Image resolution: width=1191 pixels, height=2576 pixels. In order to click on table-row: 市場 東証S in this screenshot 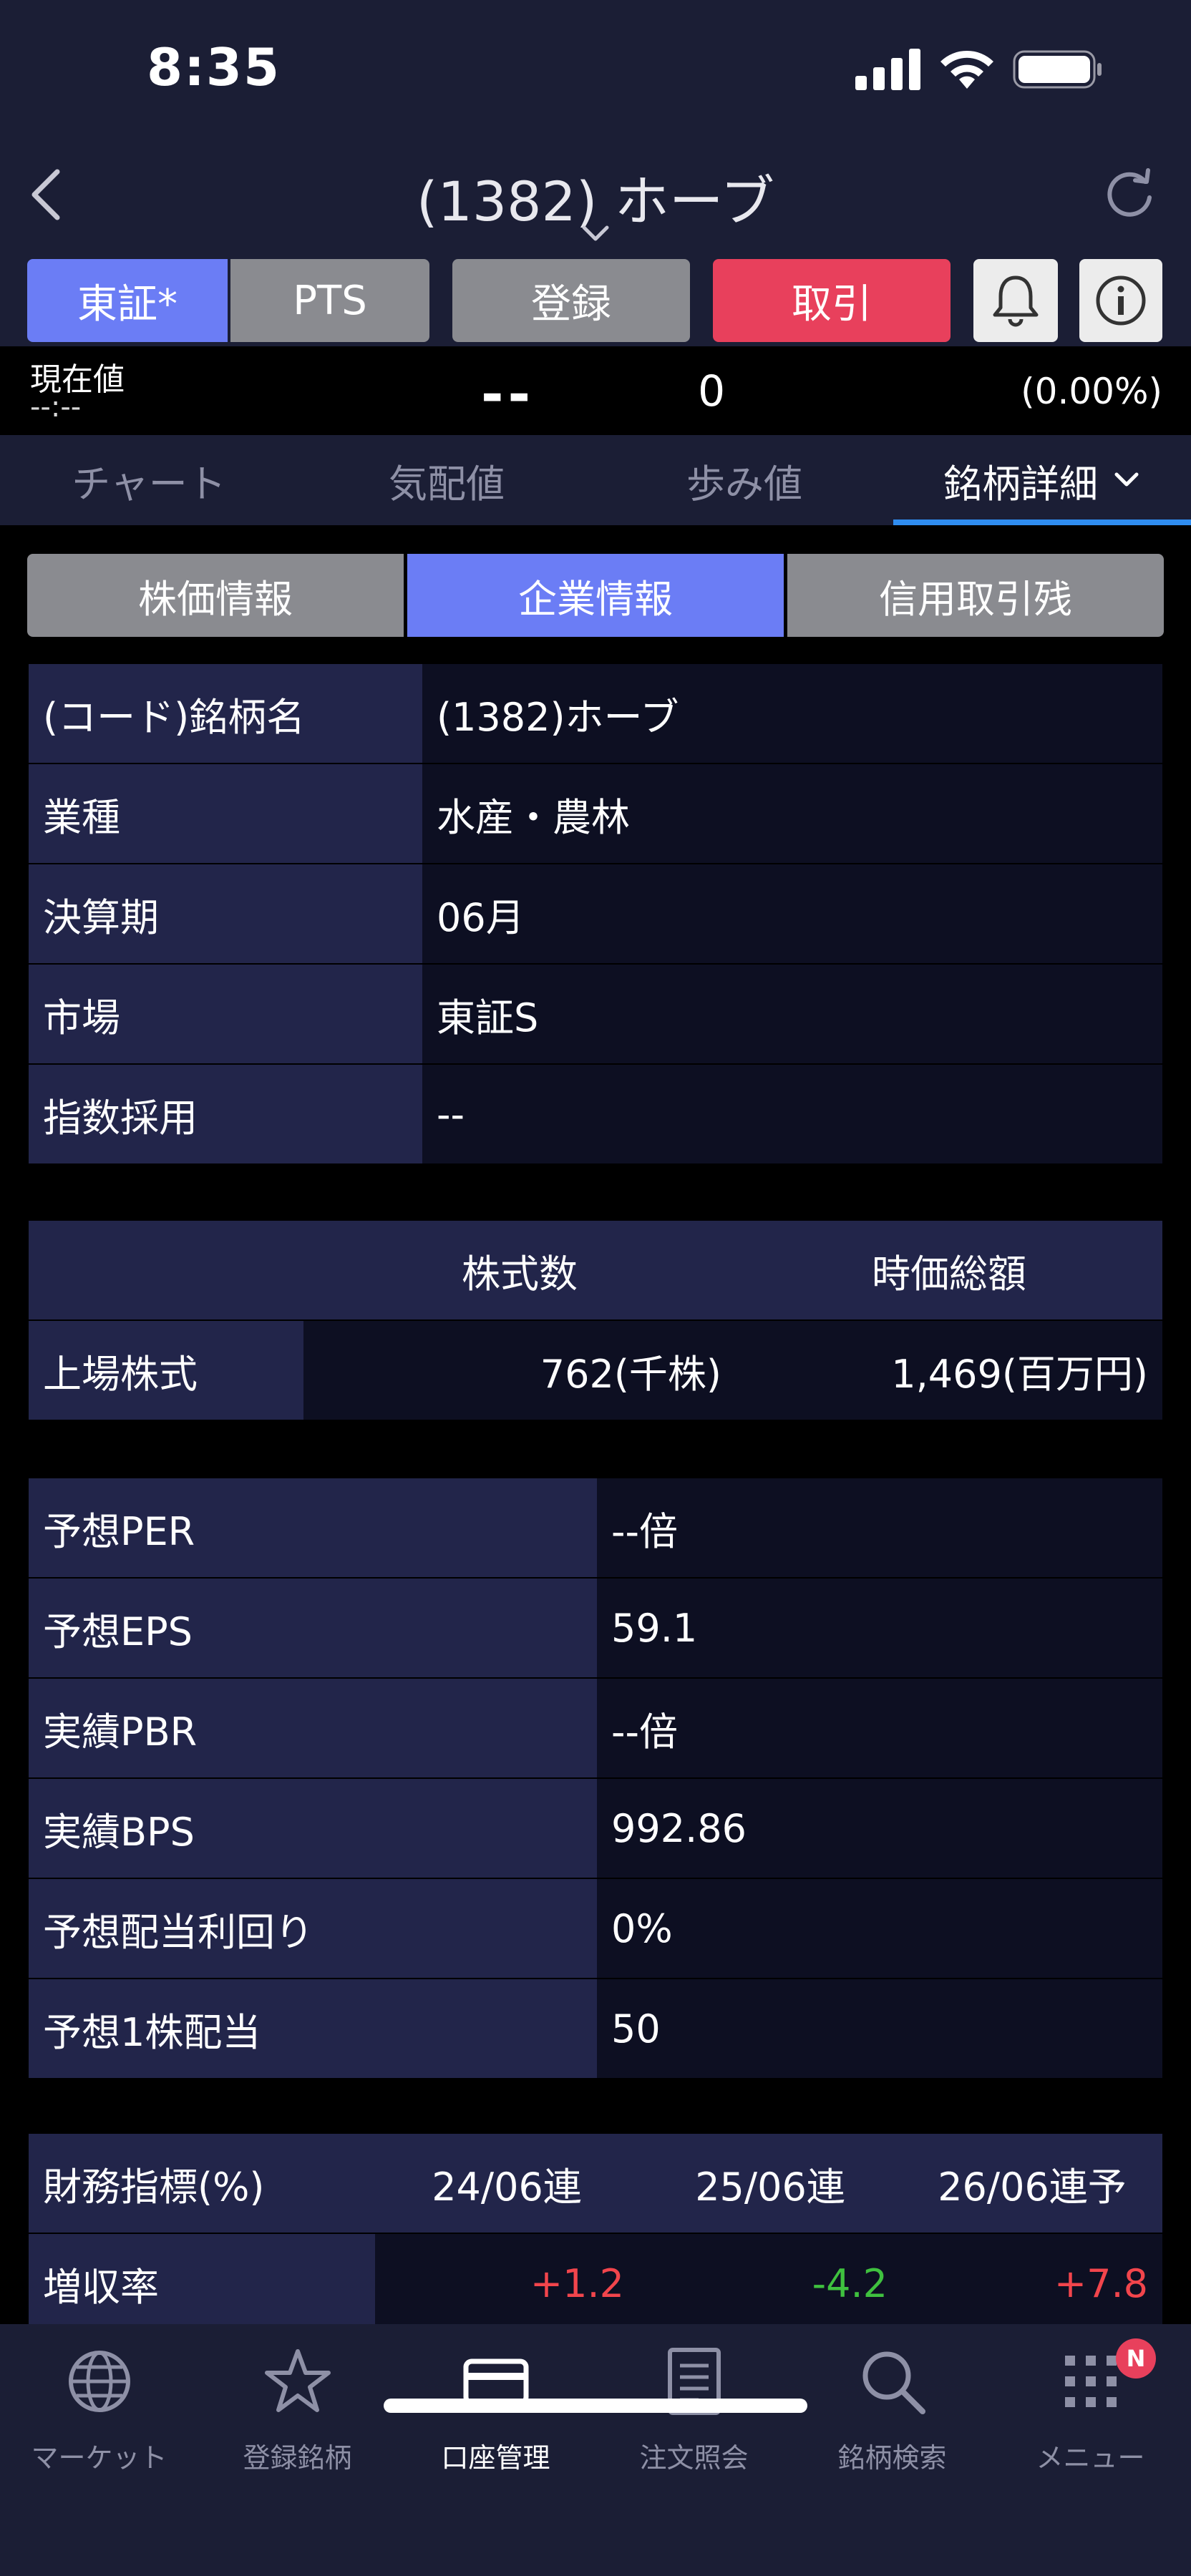, I will do `click(595, 1014)`.